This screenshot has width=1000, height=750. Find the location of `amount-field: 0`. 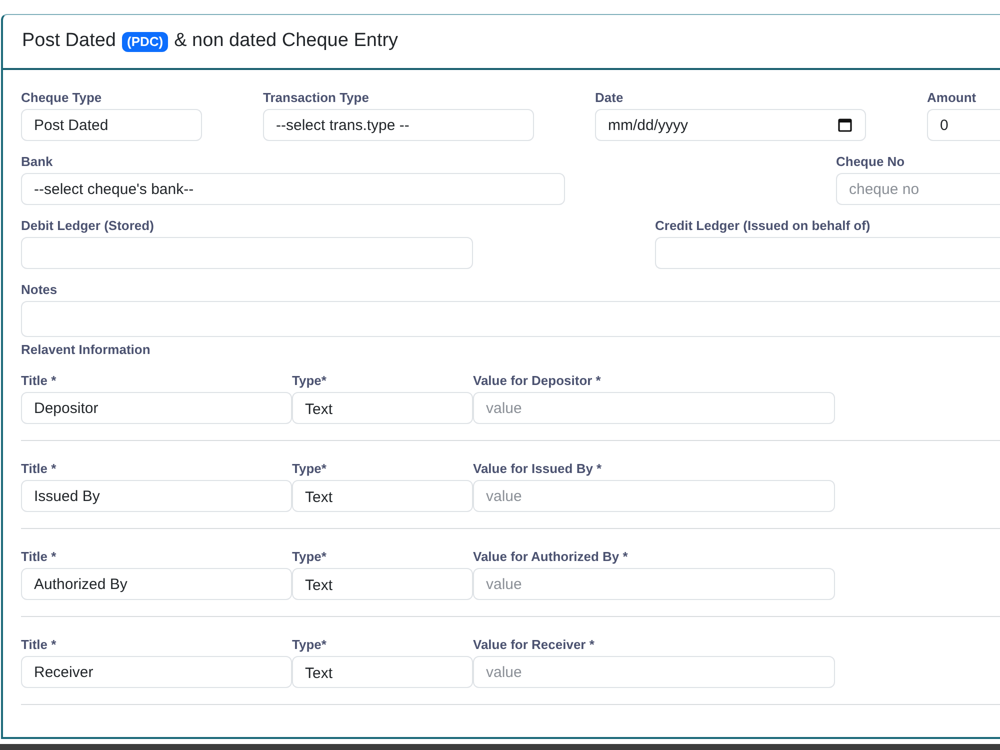

amount-field: 0 is located at coordinates (963, 125).